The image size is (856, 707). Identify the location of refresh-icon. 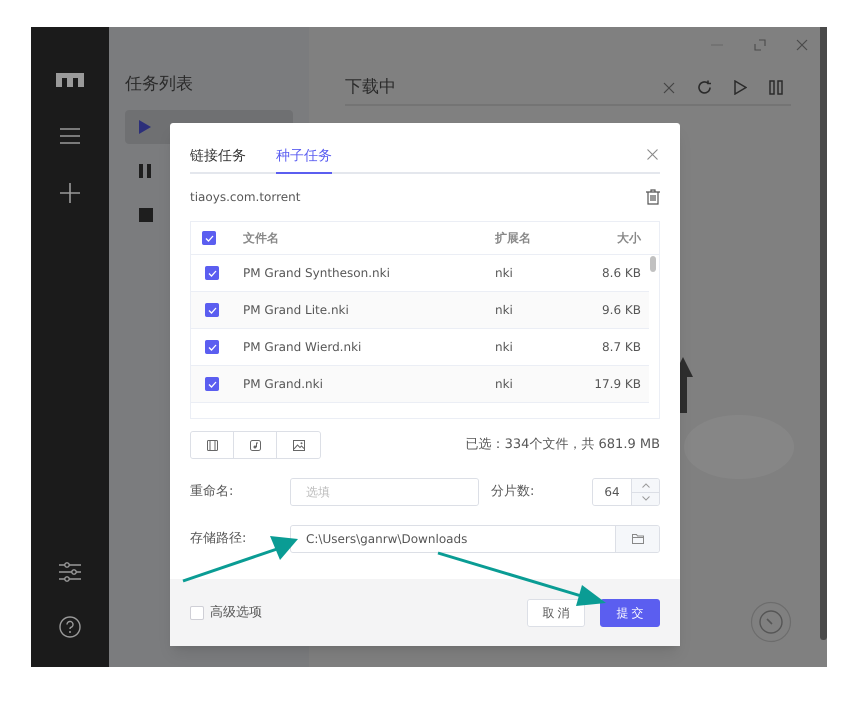
(704, 87).